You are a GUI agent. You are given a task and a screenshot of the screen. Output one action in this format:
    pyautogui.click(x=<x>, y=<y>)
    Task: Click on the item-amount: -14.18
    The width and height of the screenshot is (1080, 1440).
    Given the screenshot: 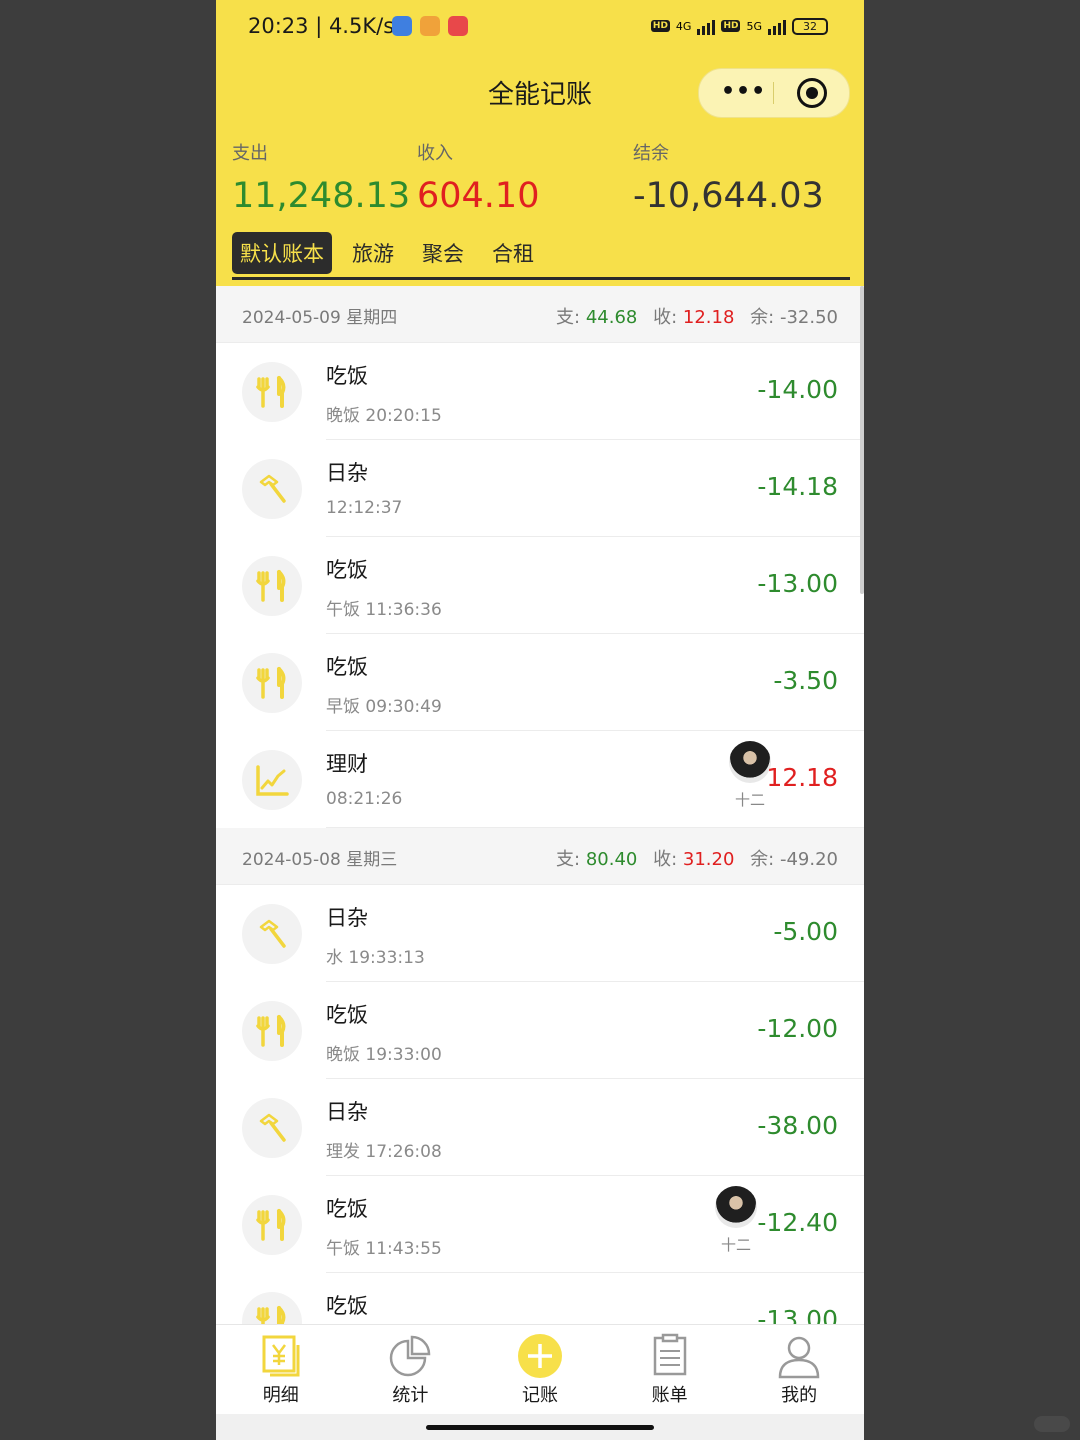 What is the action you would take?
    pyautogui.click(x=797, y=486)
    